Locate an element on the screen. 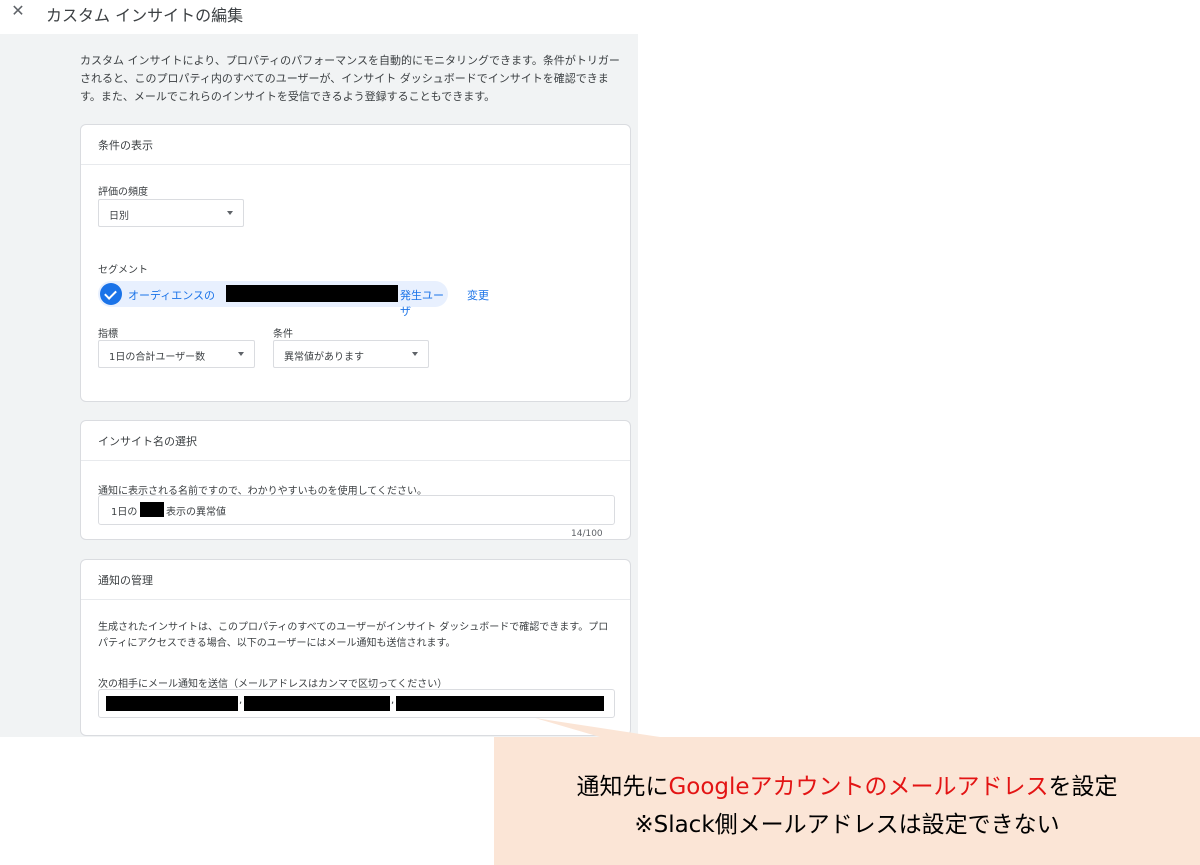 Image resolution: width=1200 pixels, height=865 pixels. insight-name-suffix: 表示の異常値 is located at coordinates (196, 512).